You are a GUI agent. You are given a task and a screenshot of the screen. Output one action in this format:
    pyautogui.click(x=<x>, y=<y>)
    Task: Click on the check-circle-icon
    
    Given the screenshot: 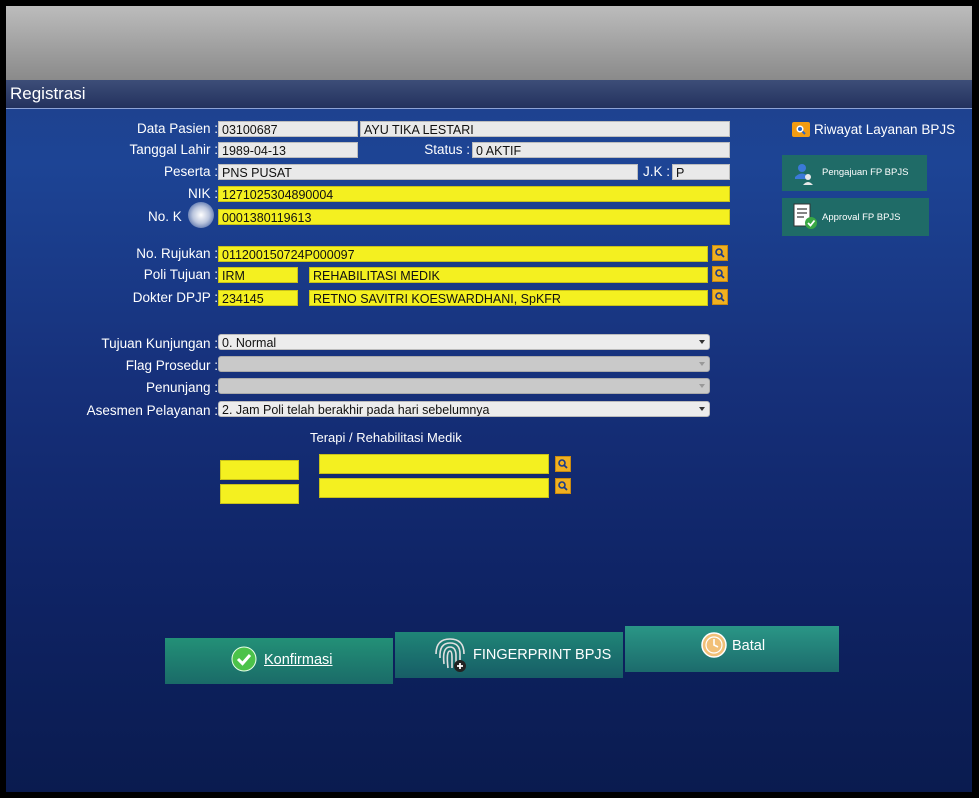 What is the action you would take?
    pyautogui.click(x=244, y=659)
    